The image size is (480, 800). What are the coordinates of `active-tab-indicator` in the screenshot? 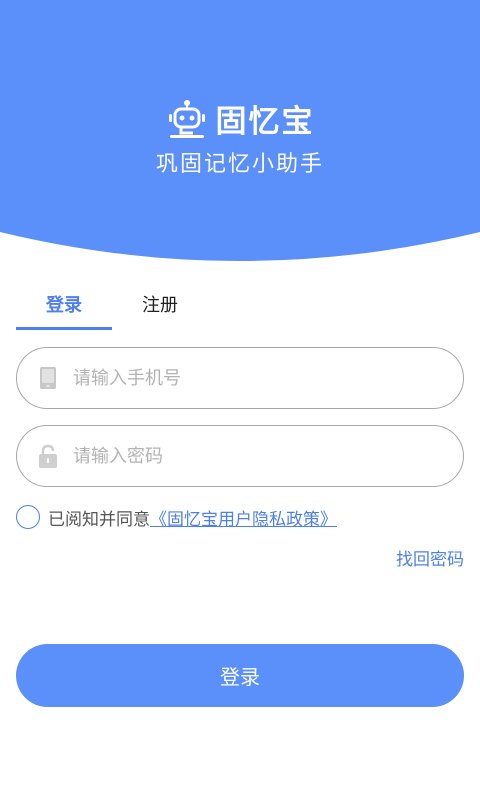 It's located at (64, 328).